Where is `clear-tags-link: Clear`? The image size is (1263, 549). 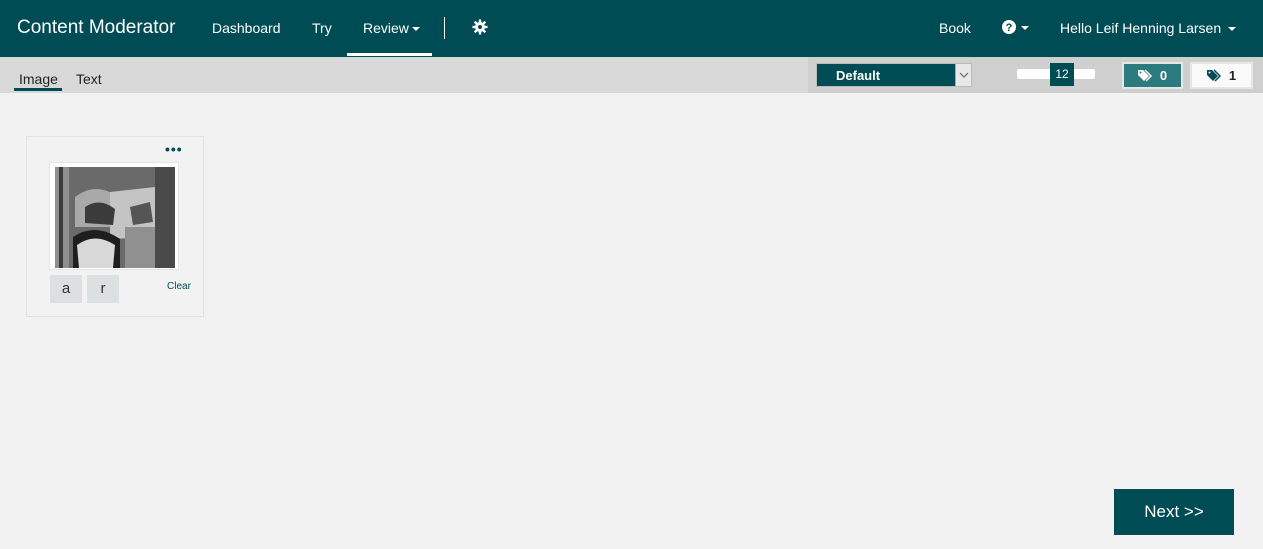
clear-tags-link: Clear is located at coordinates (179, 286).